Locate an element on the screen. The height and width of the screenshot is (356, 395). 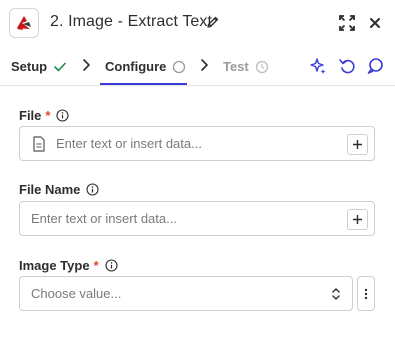
tab-test: Test is located at coordinates (246, 66).